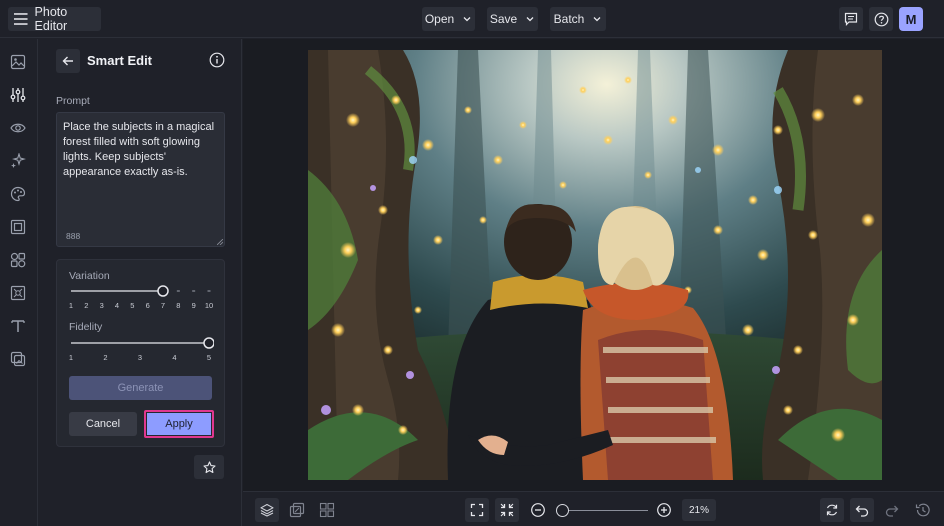  What do you see at coordinates (593, 508) in the screenshot?
I see `bottom-toolbar: 21%` at bounding box center [593, 508].